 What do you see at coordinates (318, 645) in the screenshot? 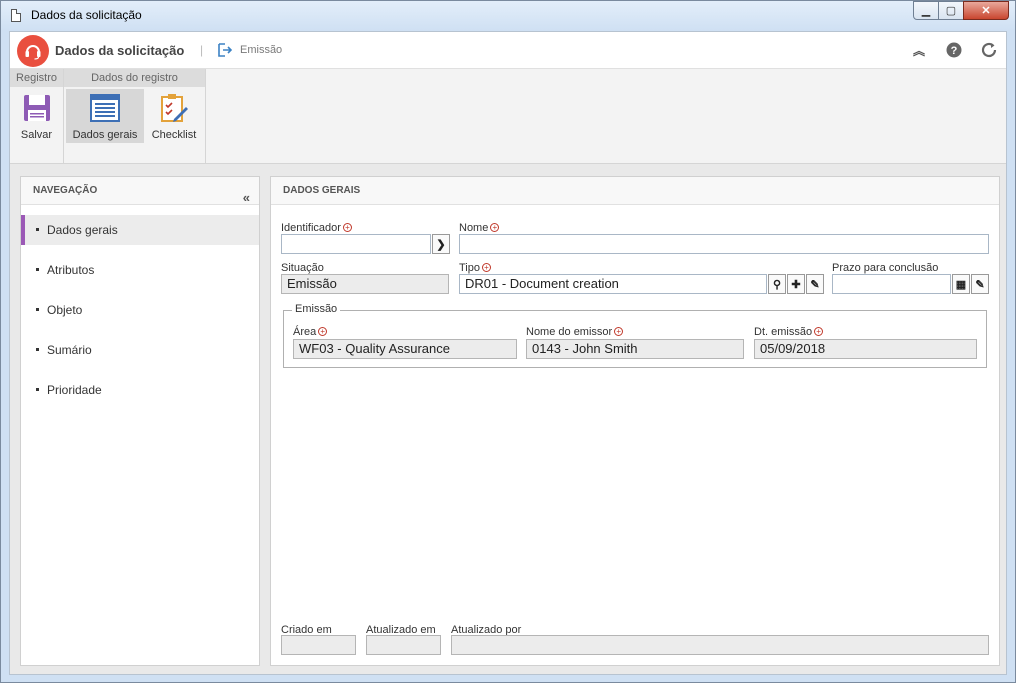
I see `created-field` at bounding box center [318, 645].